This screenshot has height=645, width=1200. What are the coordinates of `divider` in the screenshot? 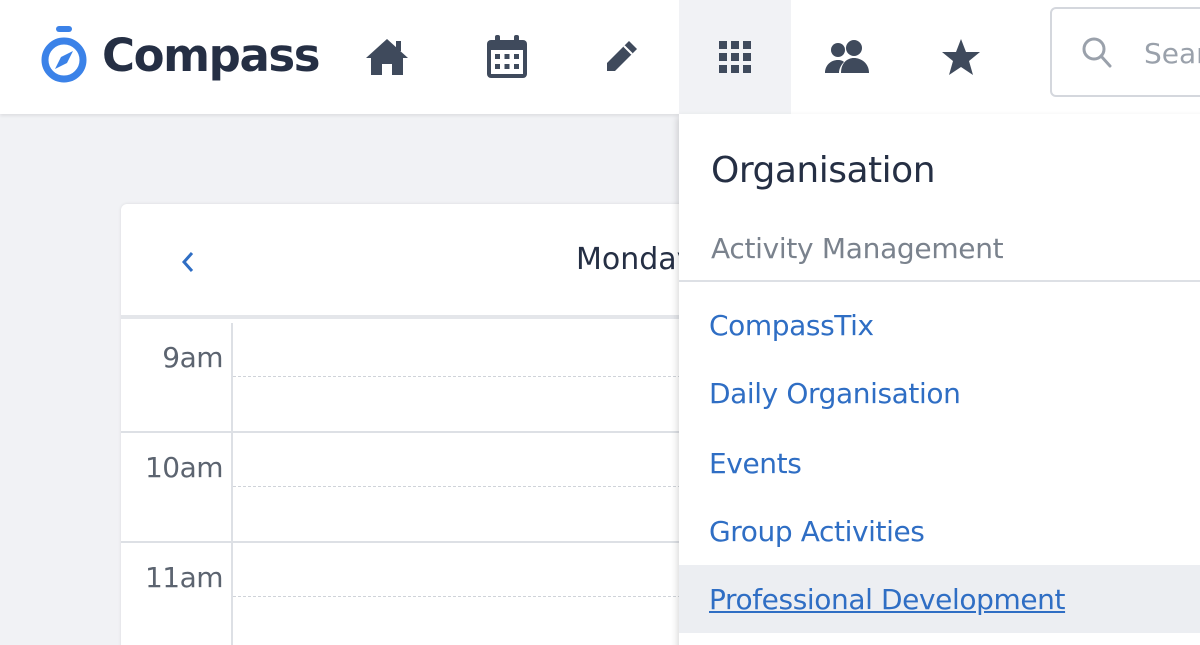 It's located at (939, 281).